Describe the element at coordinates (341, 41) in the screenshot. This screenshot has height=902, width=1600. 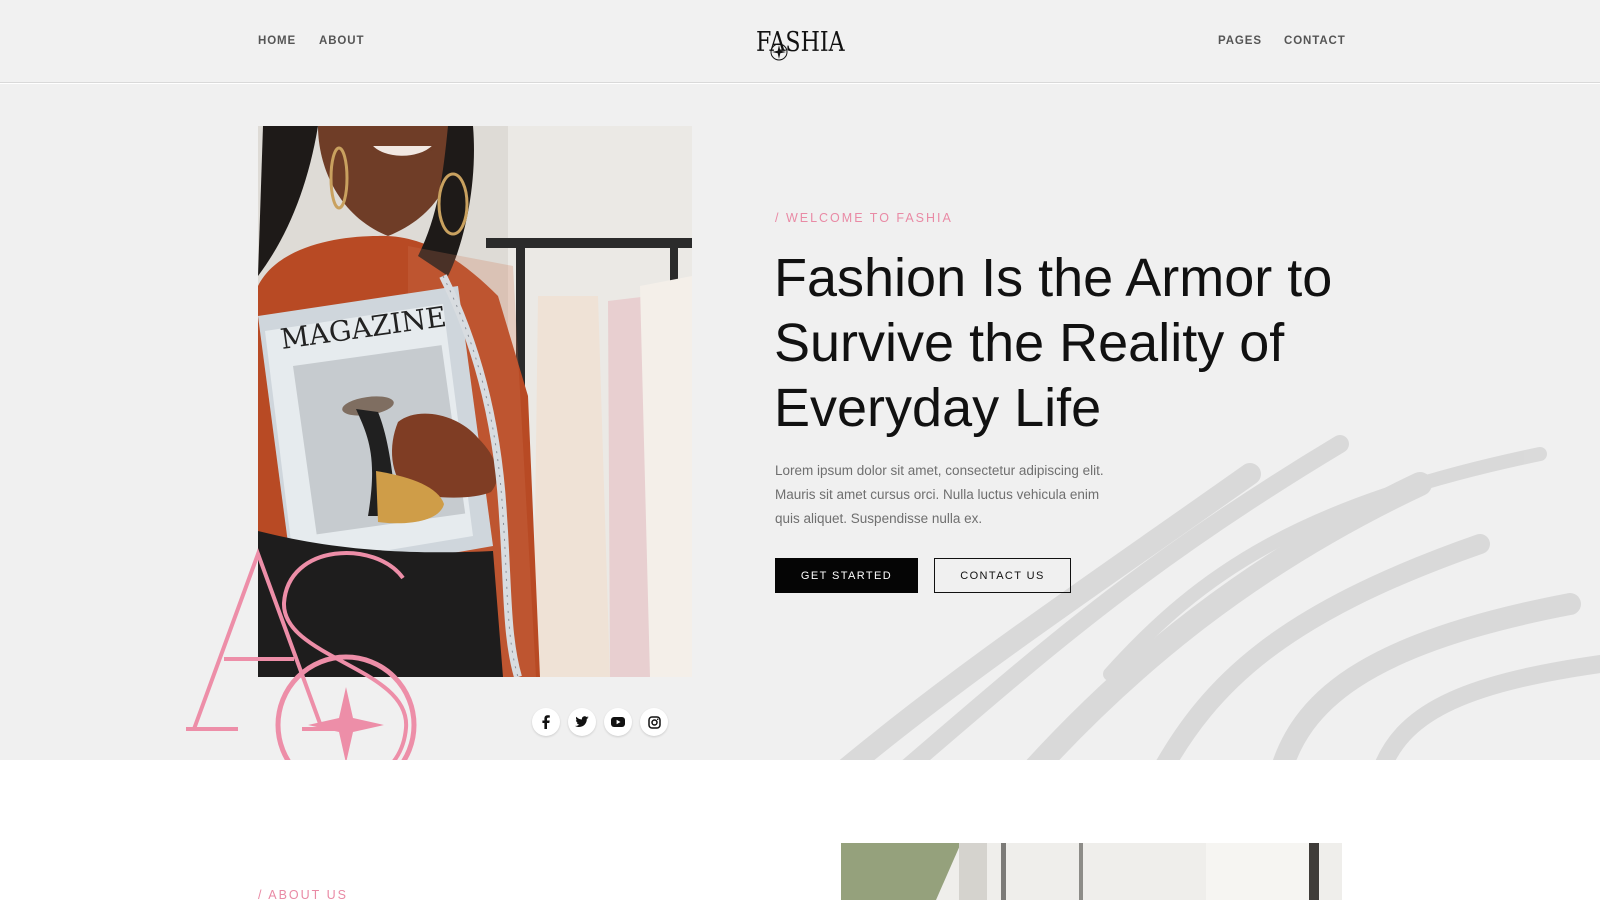
I see `nav-about-link: ABOUT` at that location.